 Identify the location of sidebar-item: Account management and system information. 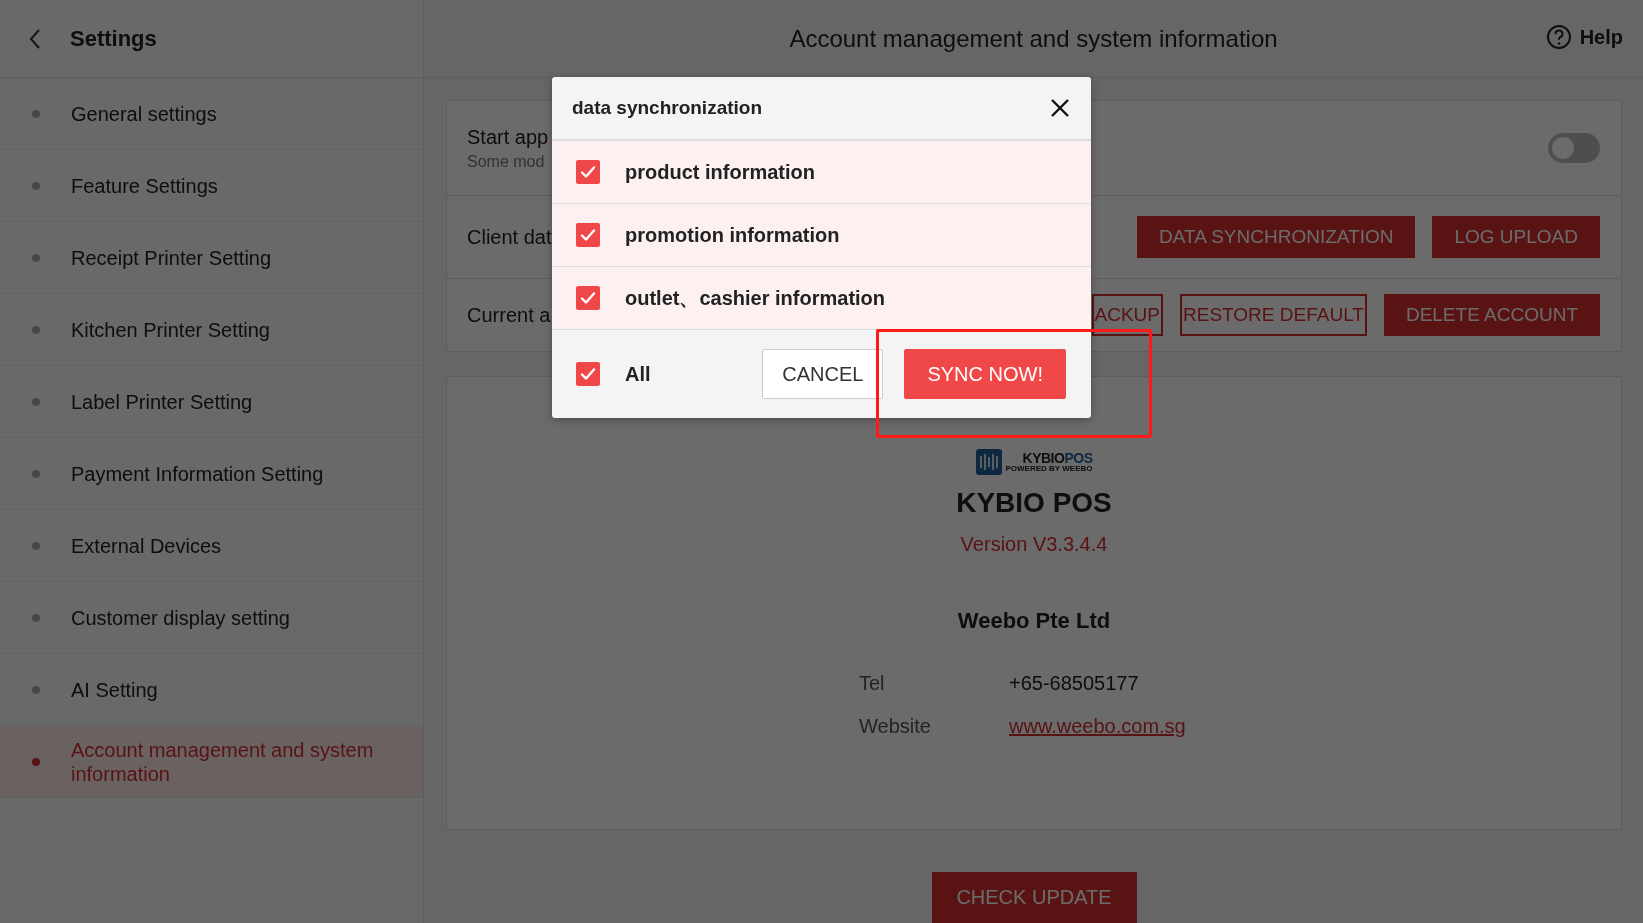
(211, 762).